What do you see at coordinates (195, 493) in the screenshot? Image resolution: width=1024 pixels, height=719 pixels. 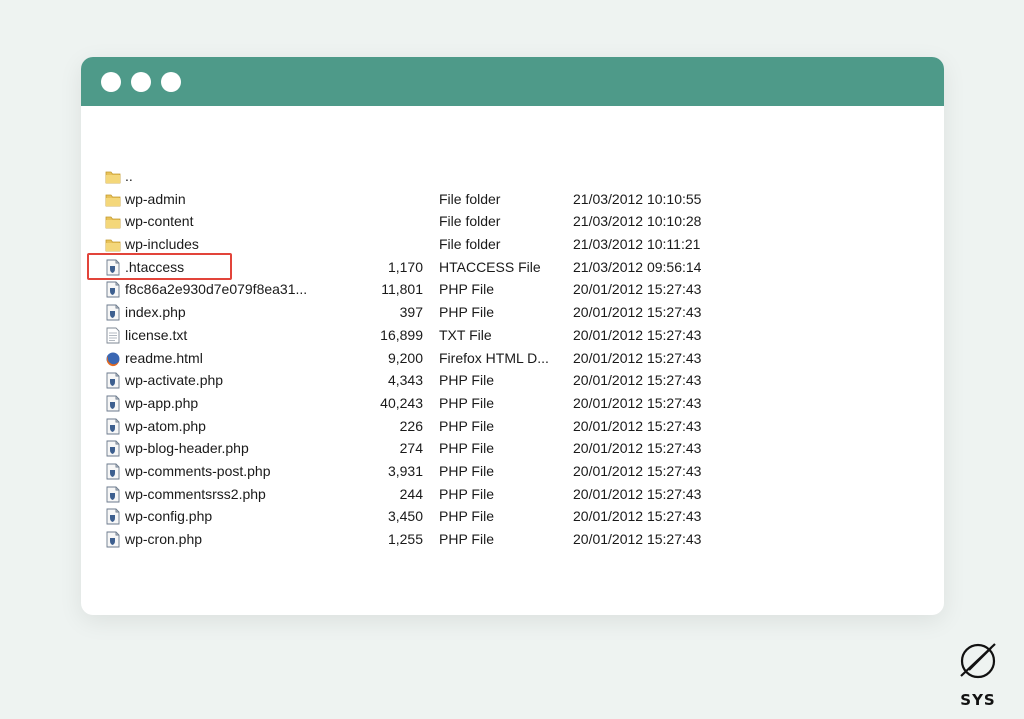 I see `file-name: wp-commentsrss2.php` at bounding box center [195, 493].